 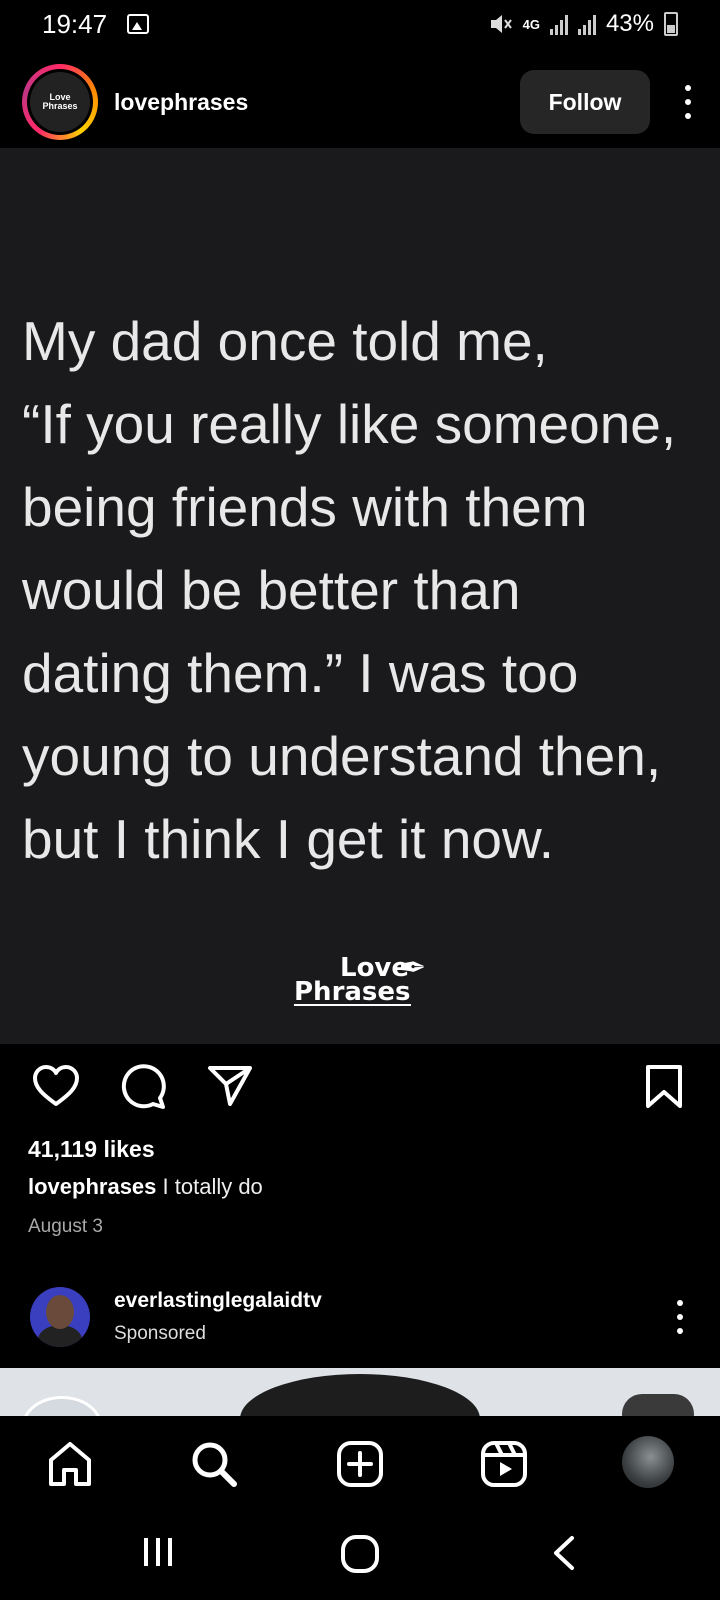 What do you see at coordinates (558, 24) in the screenshot?
I see `signal-icon` at bounding box center [558, 24].